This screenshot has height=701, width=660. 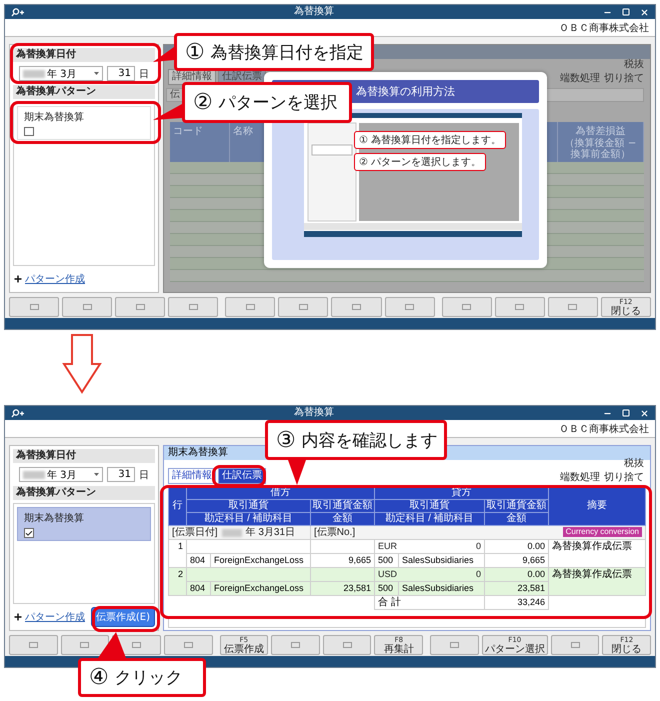 What do you see at coordinates (634, 64) in the screenshot?
I see `tax-label: 税抜` at bounding box center [634, 64].